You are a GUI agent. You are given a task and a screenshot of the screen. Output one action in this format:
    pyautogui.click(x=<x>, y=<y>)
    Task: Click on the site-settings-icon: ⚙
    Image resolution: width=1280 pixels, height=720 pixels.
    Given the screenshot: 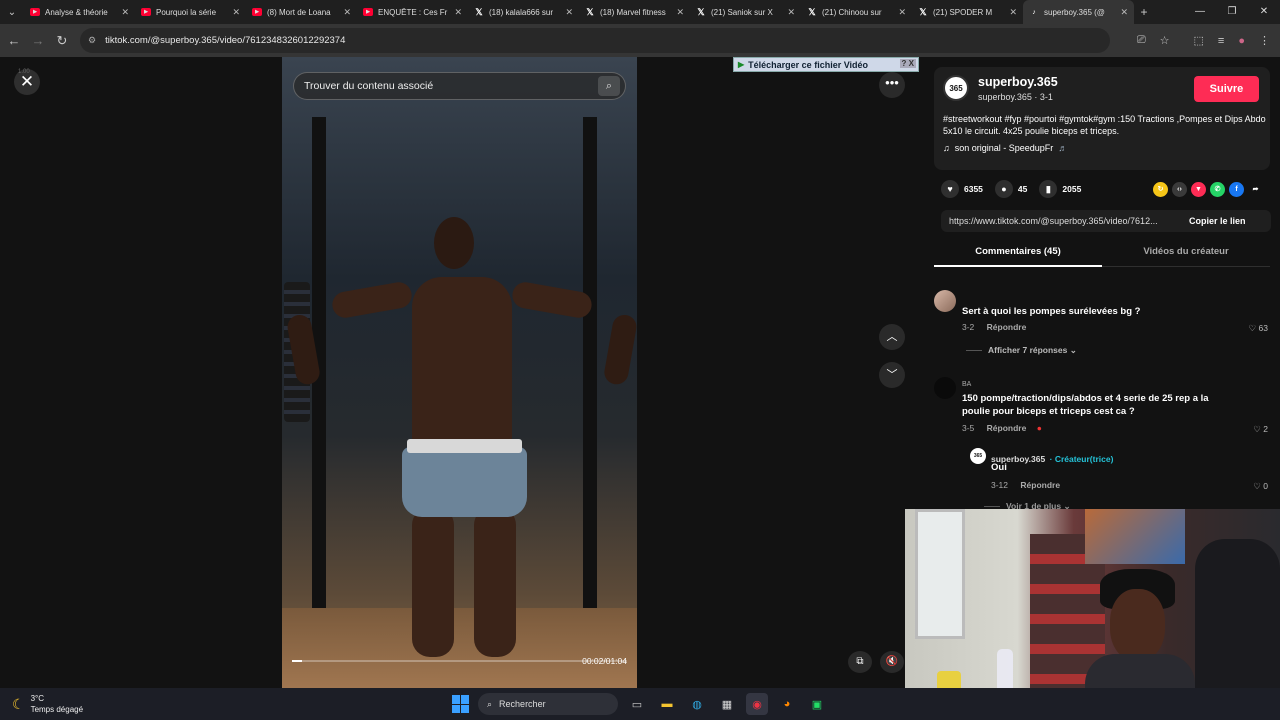 What is the action you would take?
    pyautogui.click(x=92, y=40)
    